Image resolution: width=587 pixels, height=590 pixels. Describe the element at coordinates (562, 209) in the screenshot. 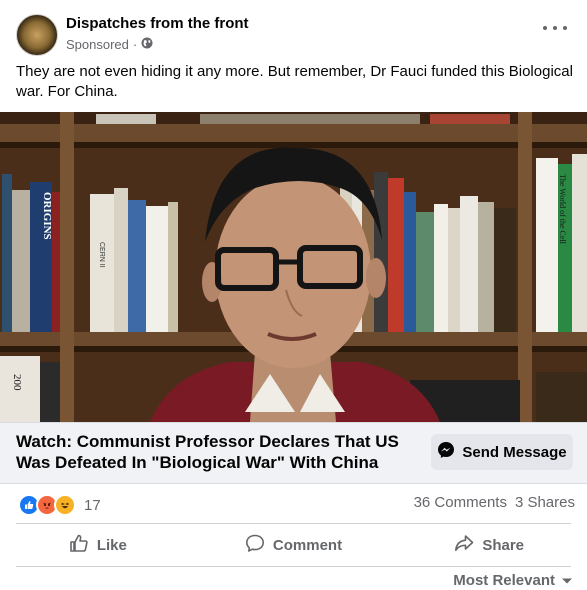

I see `book-title-cell: The World of the Cell` at that location.